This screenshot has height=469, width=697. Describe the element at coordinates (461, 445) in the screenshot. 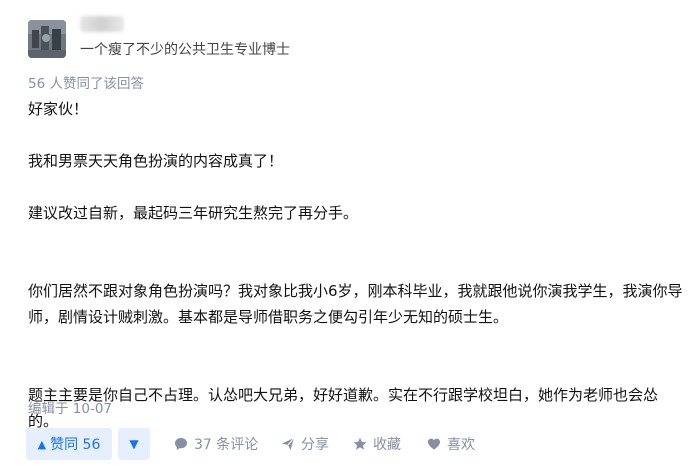

I see `like-label: 喜欢` at that location.